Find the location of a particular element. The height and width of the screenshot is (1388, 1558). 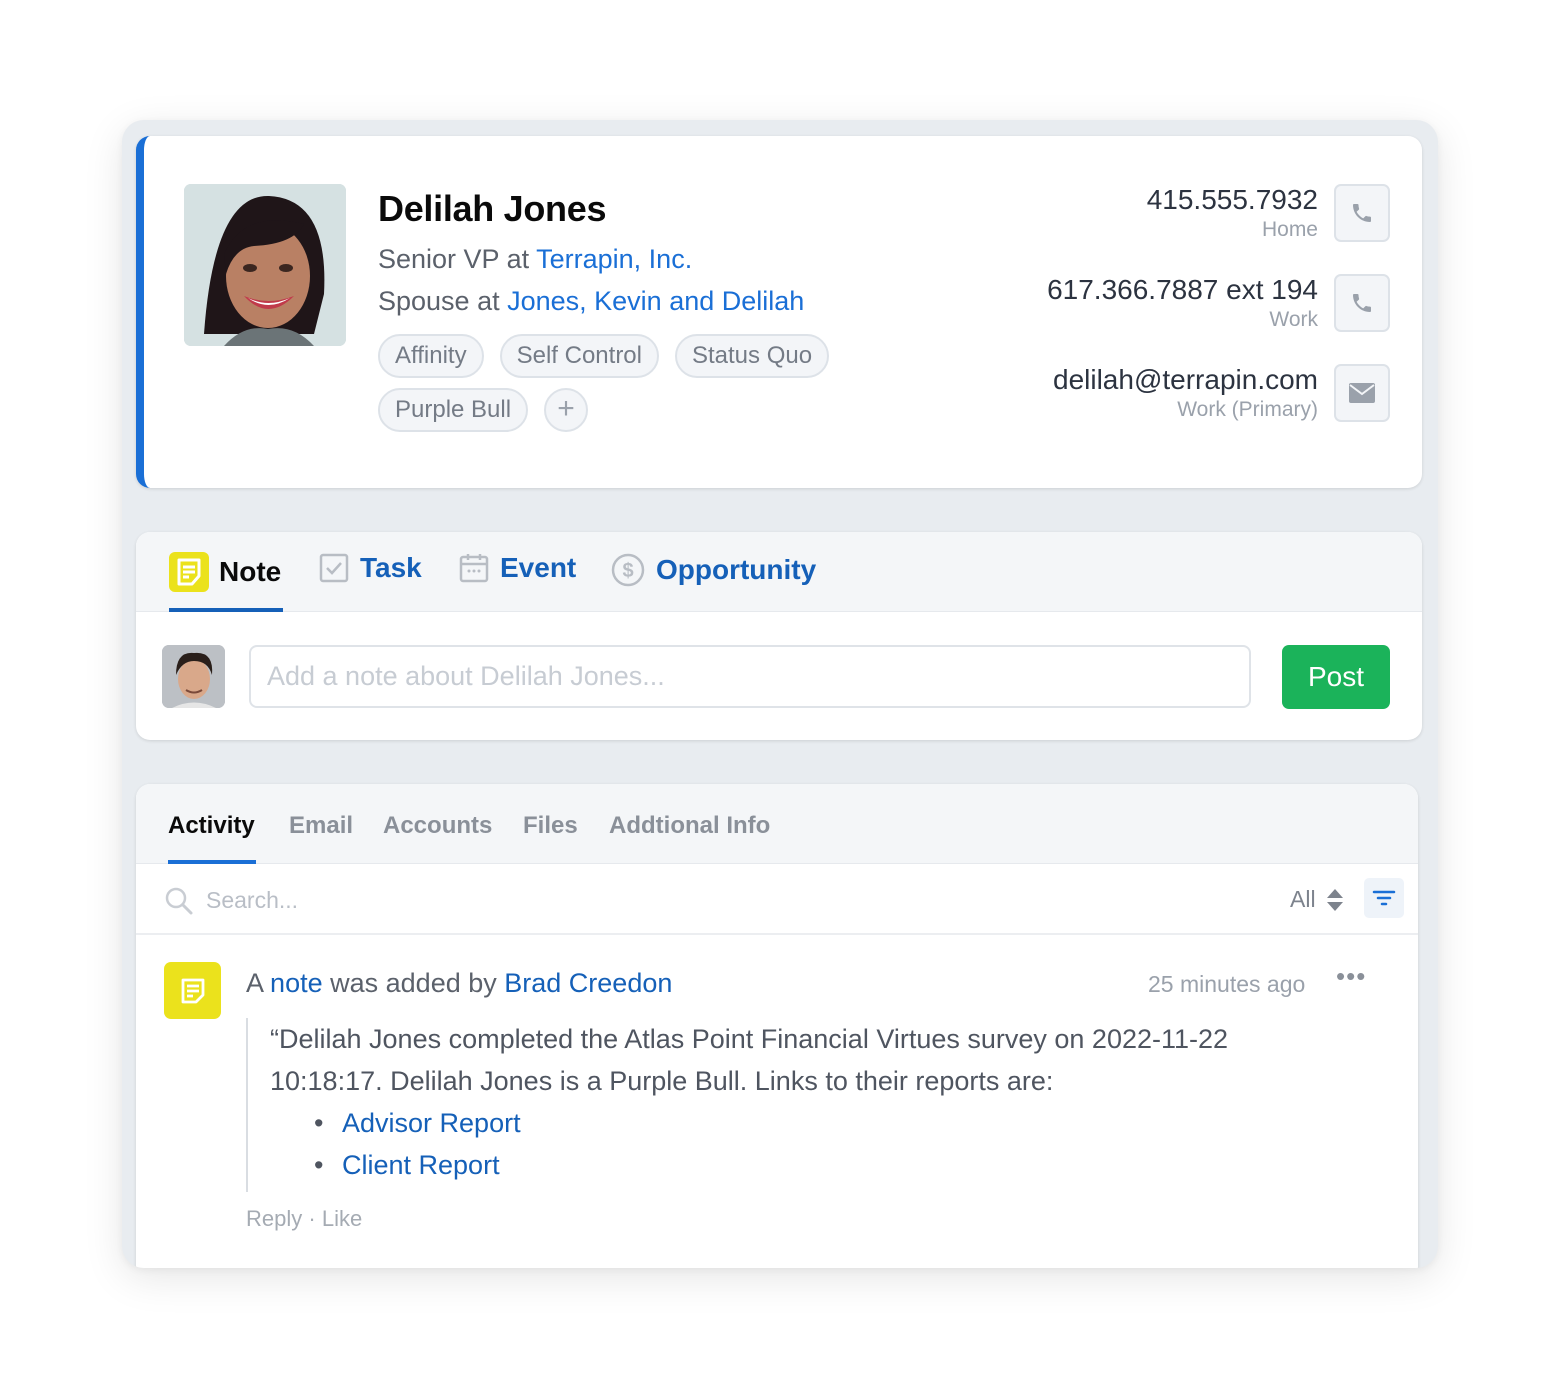

tab-opportunity-label: Opportunity is located at coordinates (736, 569).